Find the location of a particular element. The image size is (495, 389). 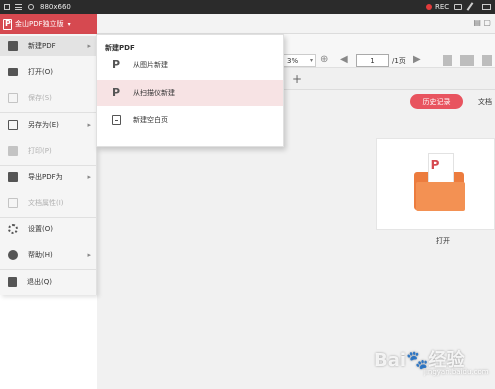

record-button: REC is located at coordinates (437, 7).